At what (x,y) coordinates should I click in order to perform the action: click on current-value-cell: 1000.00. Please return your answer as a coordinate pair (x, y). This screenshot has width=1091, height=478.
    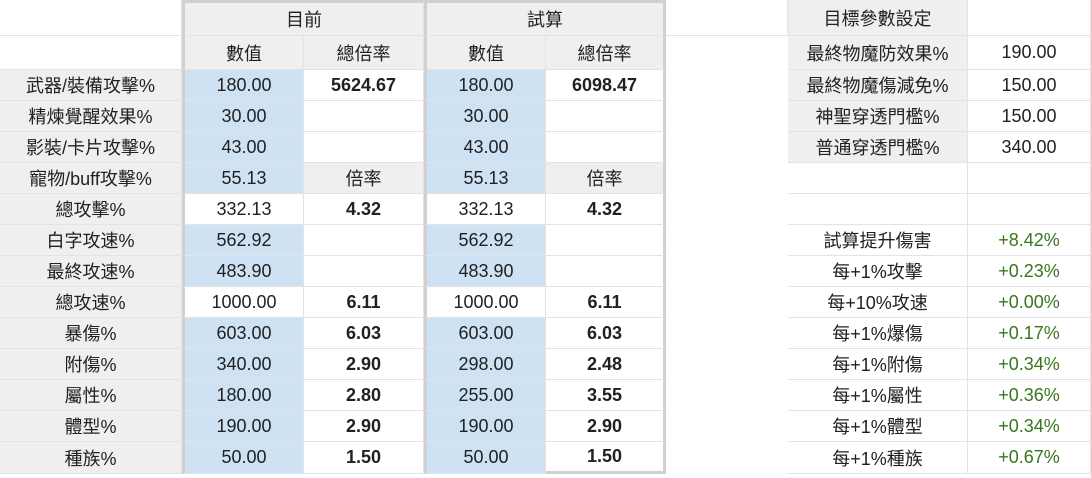
    Looking at the image, I should click on (243, 302).